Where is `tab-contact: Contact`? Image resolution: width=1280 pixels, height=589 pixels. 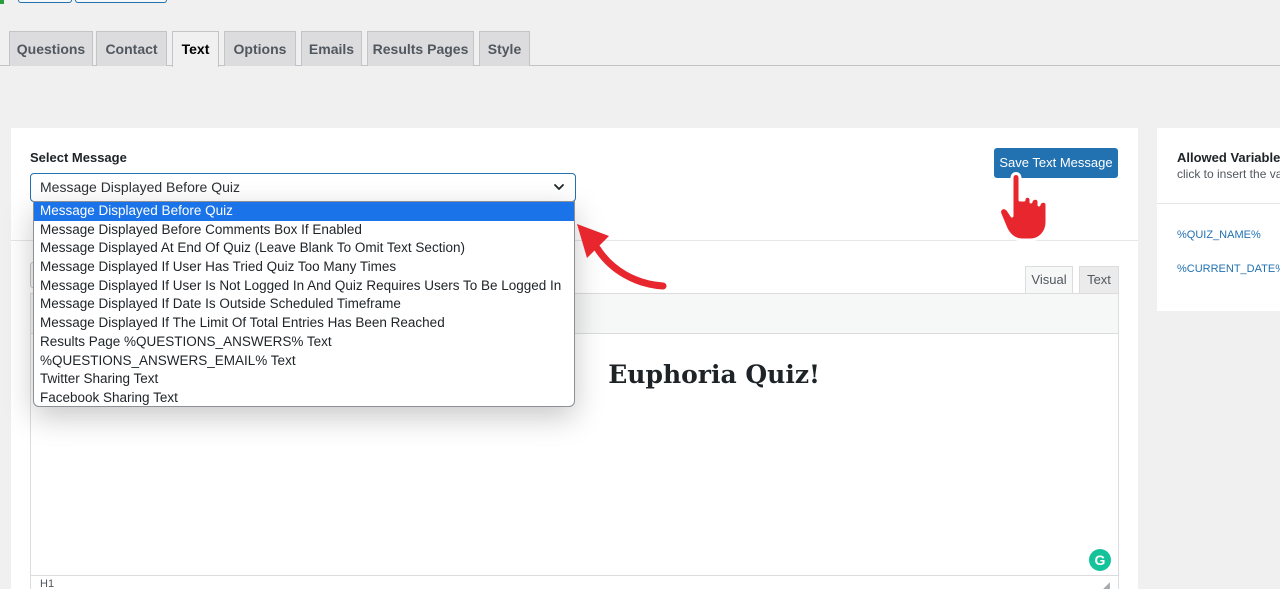
tab-contact: Contact is located at coordinates (131, 48).